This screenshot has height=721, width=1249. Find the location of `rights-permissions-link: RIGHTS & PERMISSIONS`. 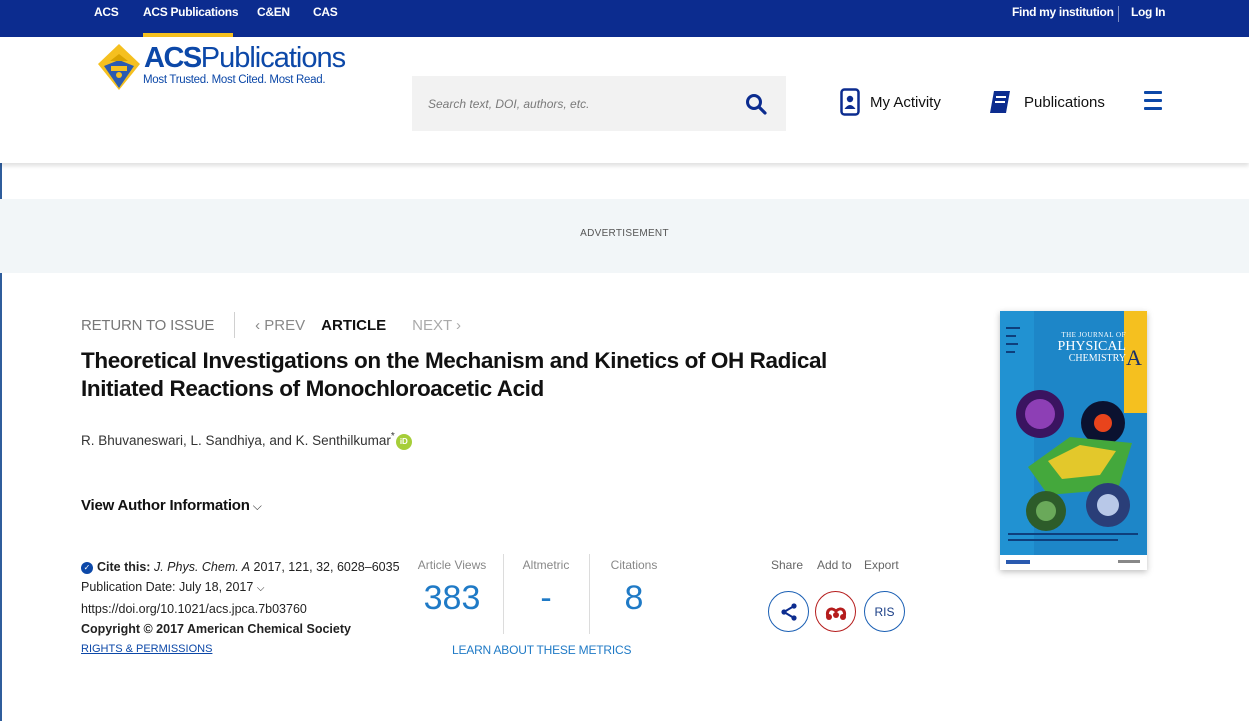

rights-permissions-link: RIGHTS & PERMISSIONS is located at coordinates (241, 649).